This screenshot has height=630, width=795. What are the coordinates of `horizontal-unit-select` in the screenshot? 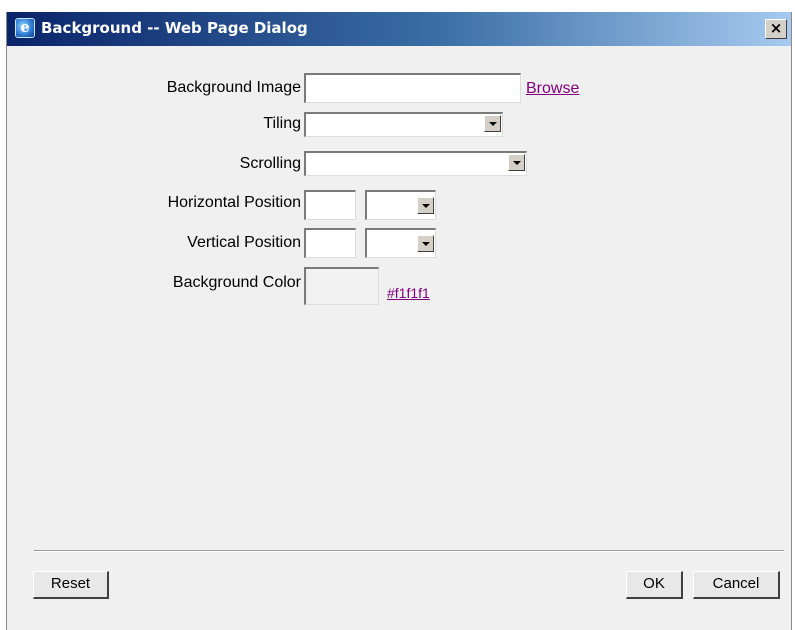 It's located at (400, 205).